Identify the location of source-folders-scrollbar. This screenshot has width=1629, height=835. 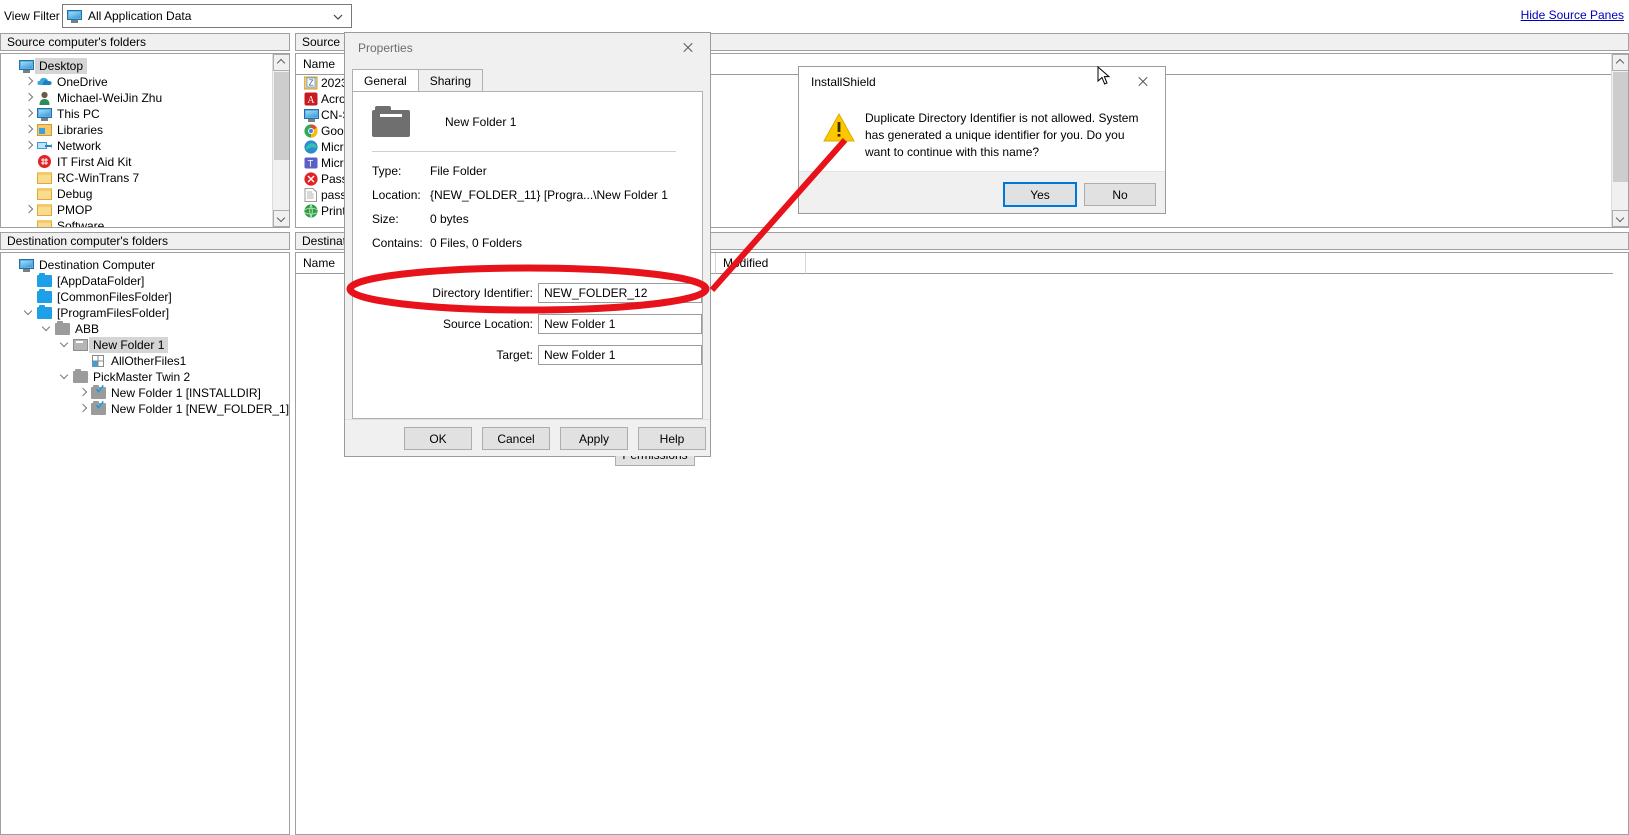
(280, 140).